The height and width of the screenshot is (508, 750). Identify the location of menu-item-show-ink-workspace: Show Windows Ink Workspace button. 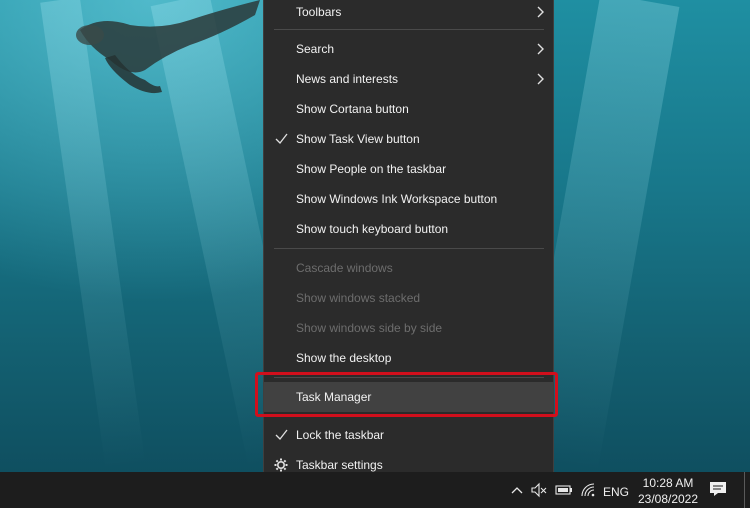
(408, 199).